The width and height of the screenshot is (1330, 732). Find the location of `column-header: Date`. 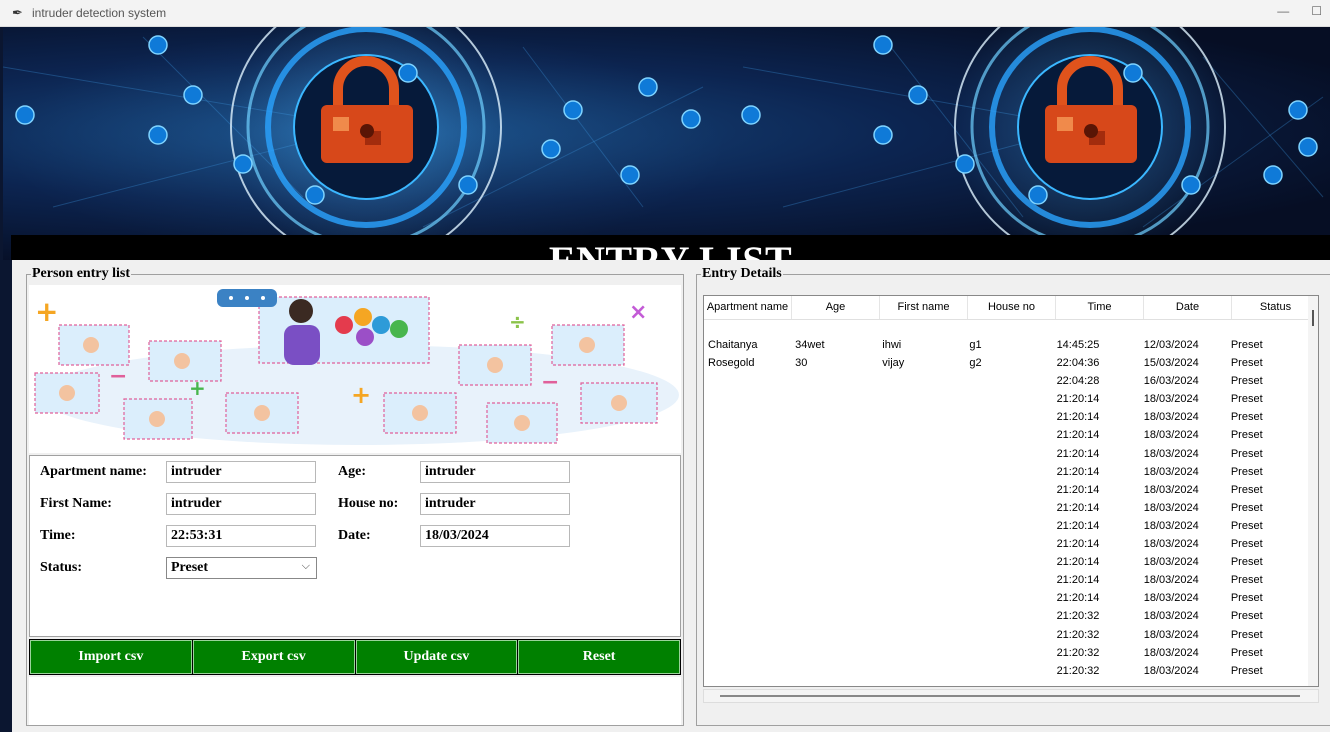

column-header: Date is located at coordinates (1188, 307).